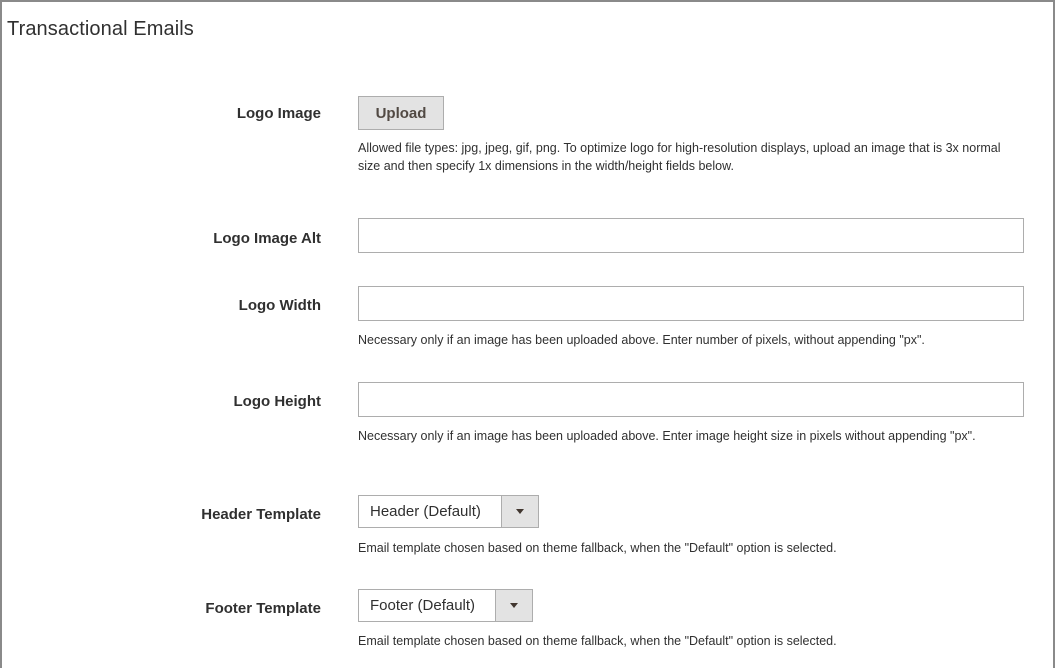 The width and height of the screenshot is (1055, 670). I want to click on header-template-select: Header (Default), so click(448, 511).